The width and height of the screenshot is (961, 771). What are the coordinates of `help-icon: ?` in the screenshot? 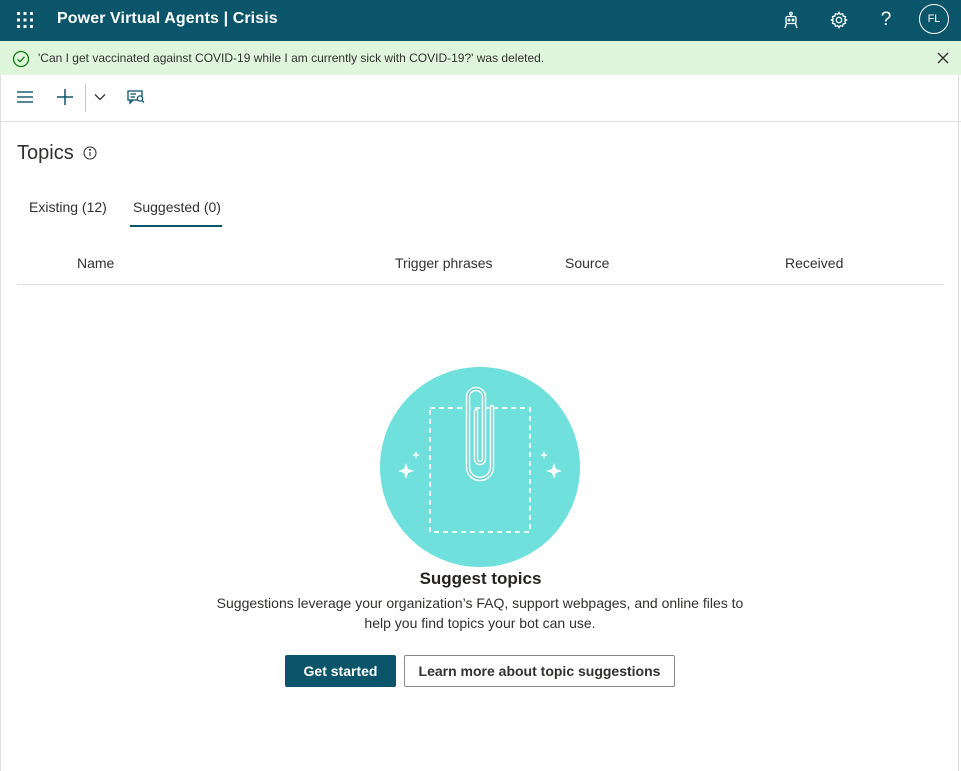 It's located at (886, 20).